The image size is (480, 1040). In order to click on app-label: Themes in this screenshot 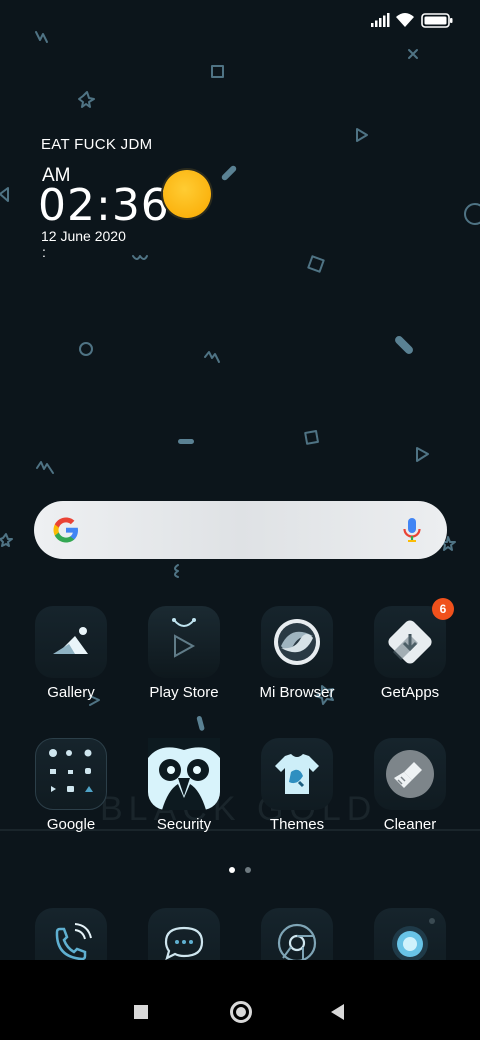, I will do `click(297, 824)`.